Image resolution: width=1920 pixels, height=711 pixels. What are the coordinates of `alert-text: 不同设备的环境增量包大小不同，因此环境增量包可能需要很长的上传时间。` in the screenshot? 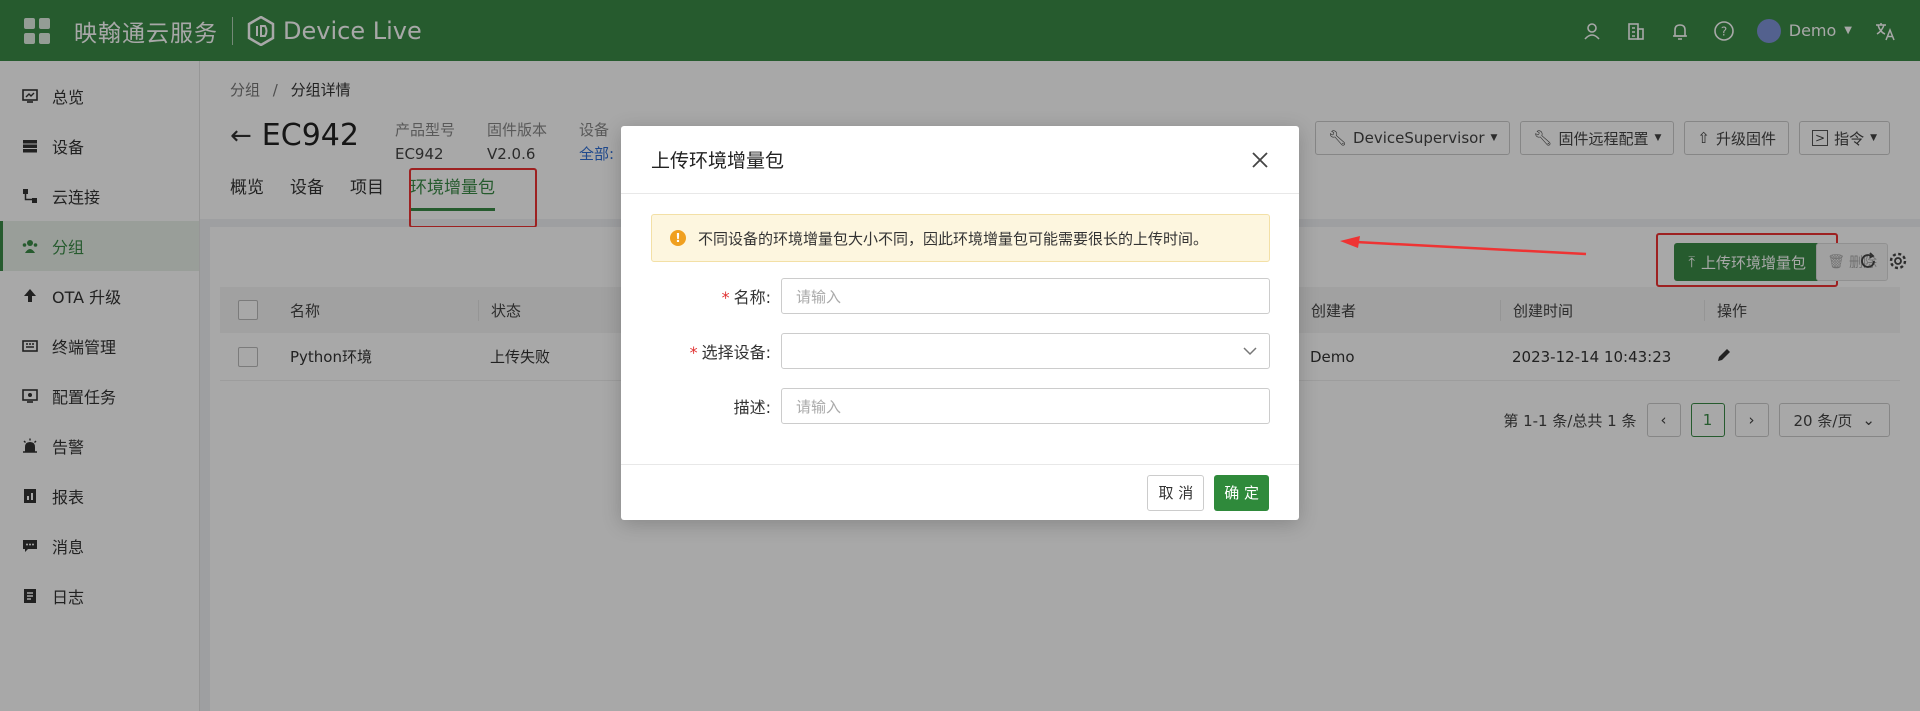 It's located at (953, 238).